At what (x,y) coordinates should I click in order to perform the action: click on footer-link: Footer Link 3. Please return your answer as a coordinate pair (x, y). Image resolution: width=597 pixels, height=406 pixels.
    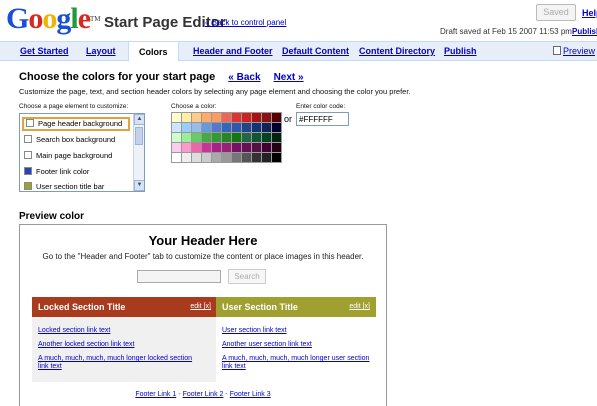
    Looking at the image, I should click on (250, 394).